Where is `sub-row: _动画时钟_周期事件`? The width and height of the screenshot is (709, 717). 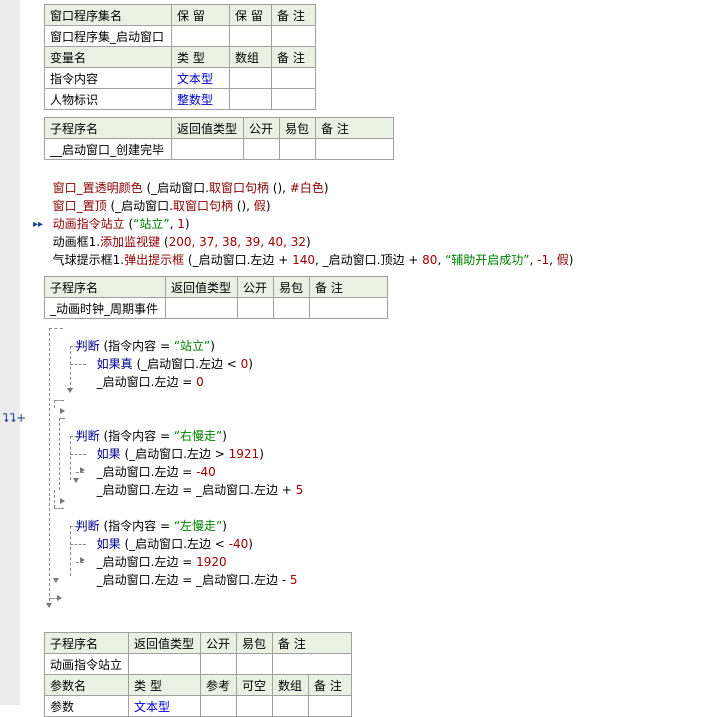 sub-row: _动画时钟_周期事件 is located at coordinates (216, 308).